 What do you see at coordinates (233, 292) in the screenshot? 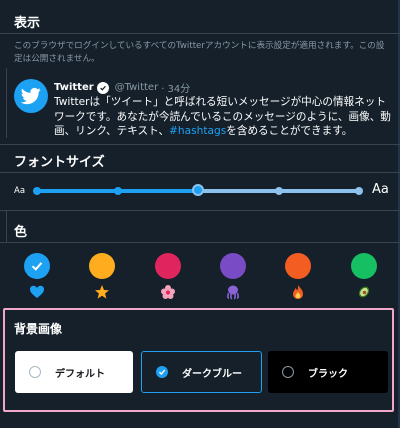
I see `octopus-icon` at bounding box center [233, 292].